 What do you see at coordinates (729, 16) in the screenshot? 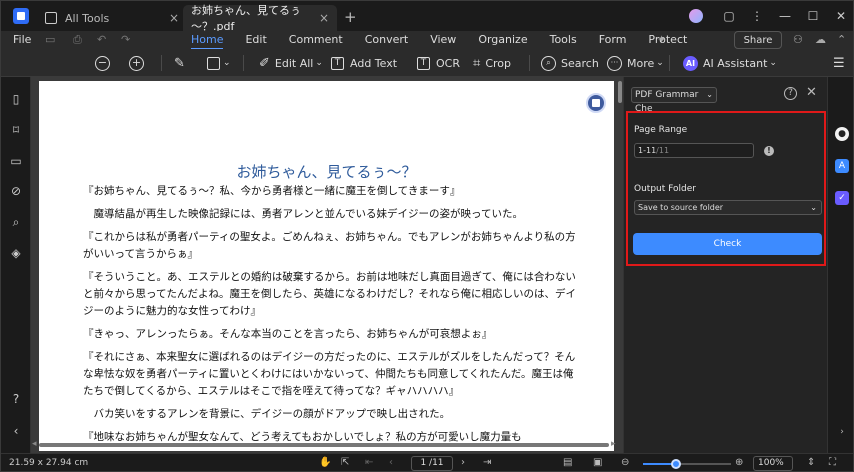
I see `feedback-icon: ▢` at bounding box center [729, 16].